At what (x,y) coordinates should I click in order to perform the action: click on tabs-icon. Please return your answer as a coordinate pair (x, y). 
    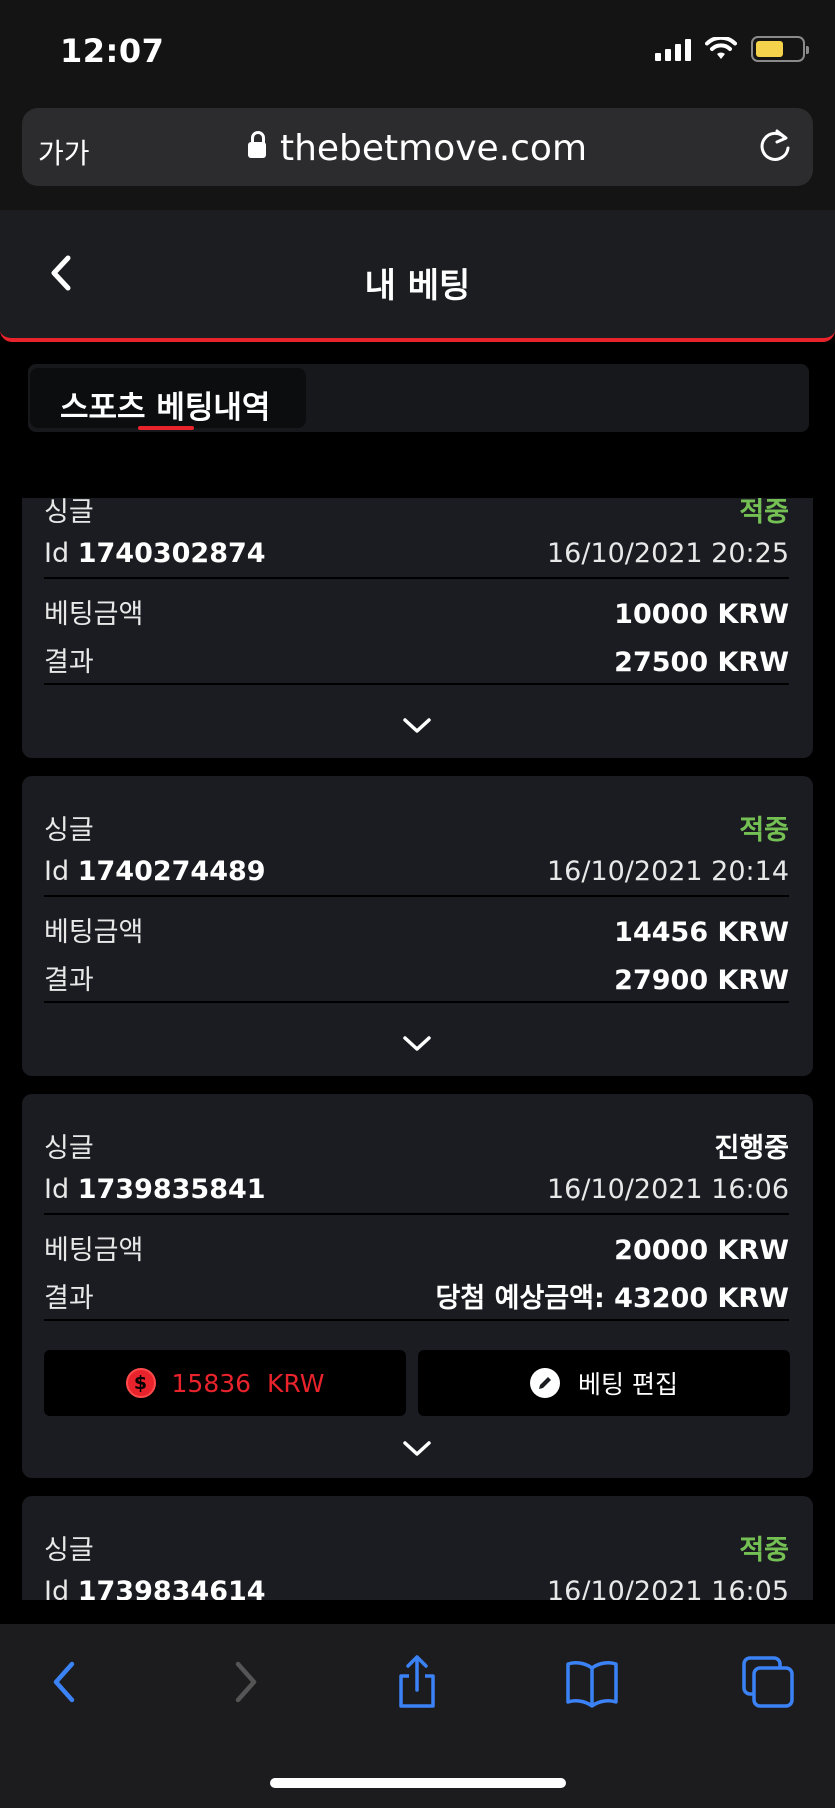
    Looking at the image, I should click on (768, 1682).